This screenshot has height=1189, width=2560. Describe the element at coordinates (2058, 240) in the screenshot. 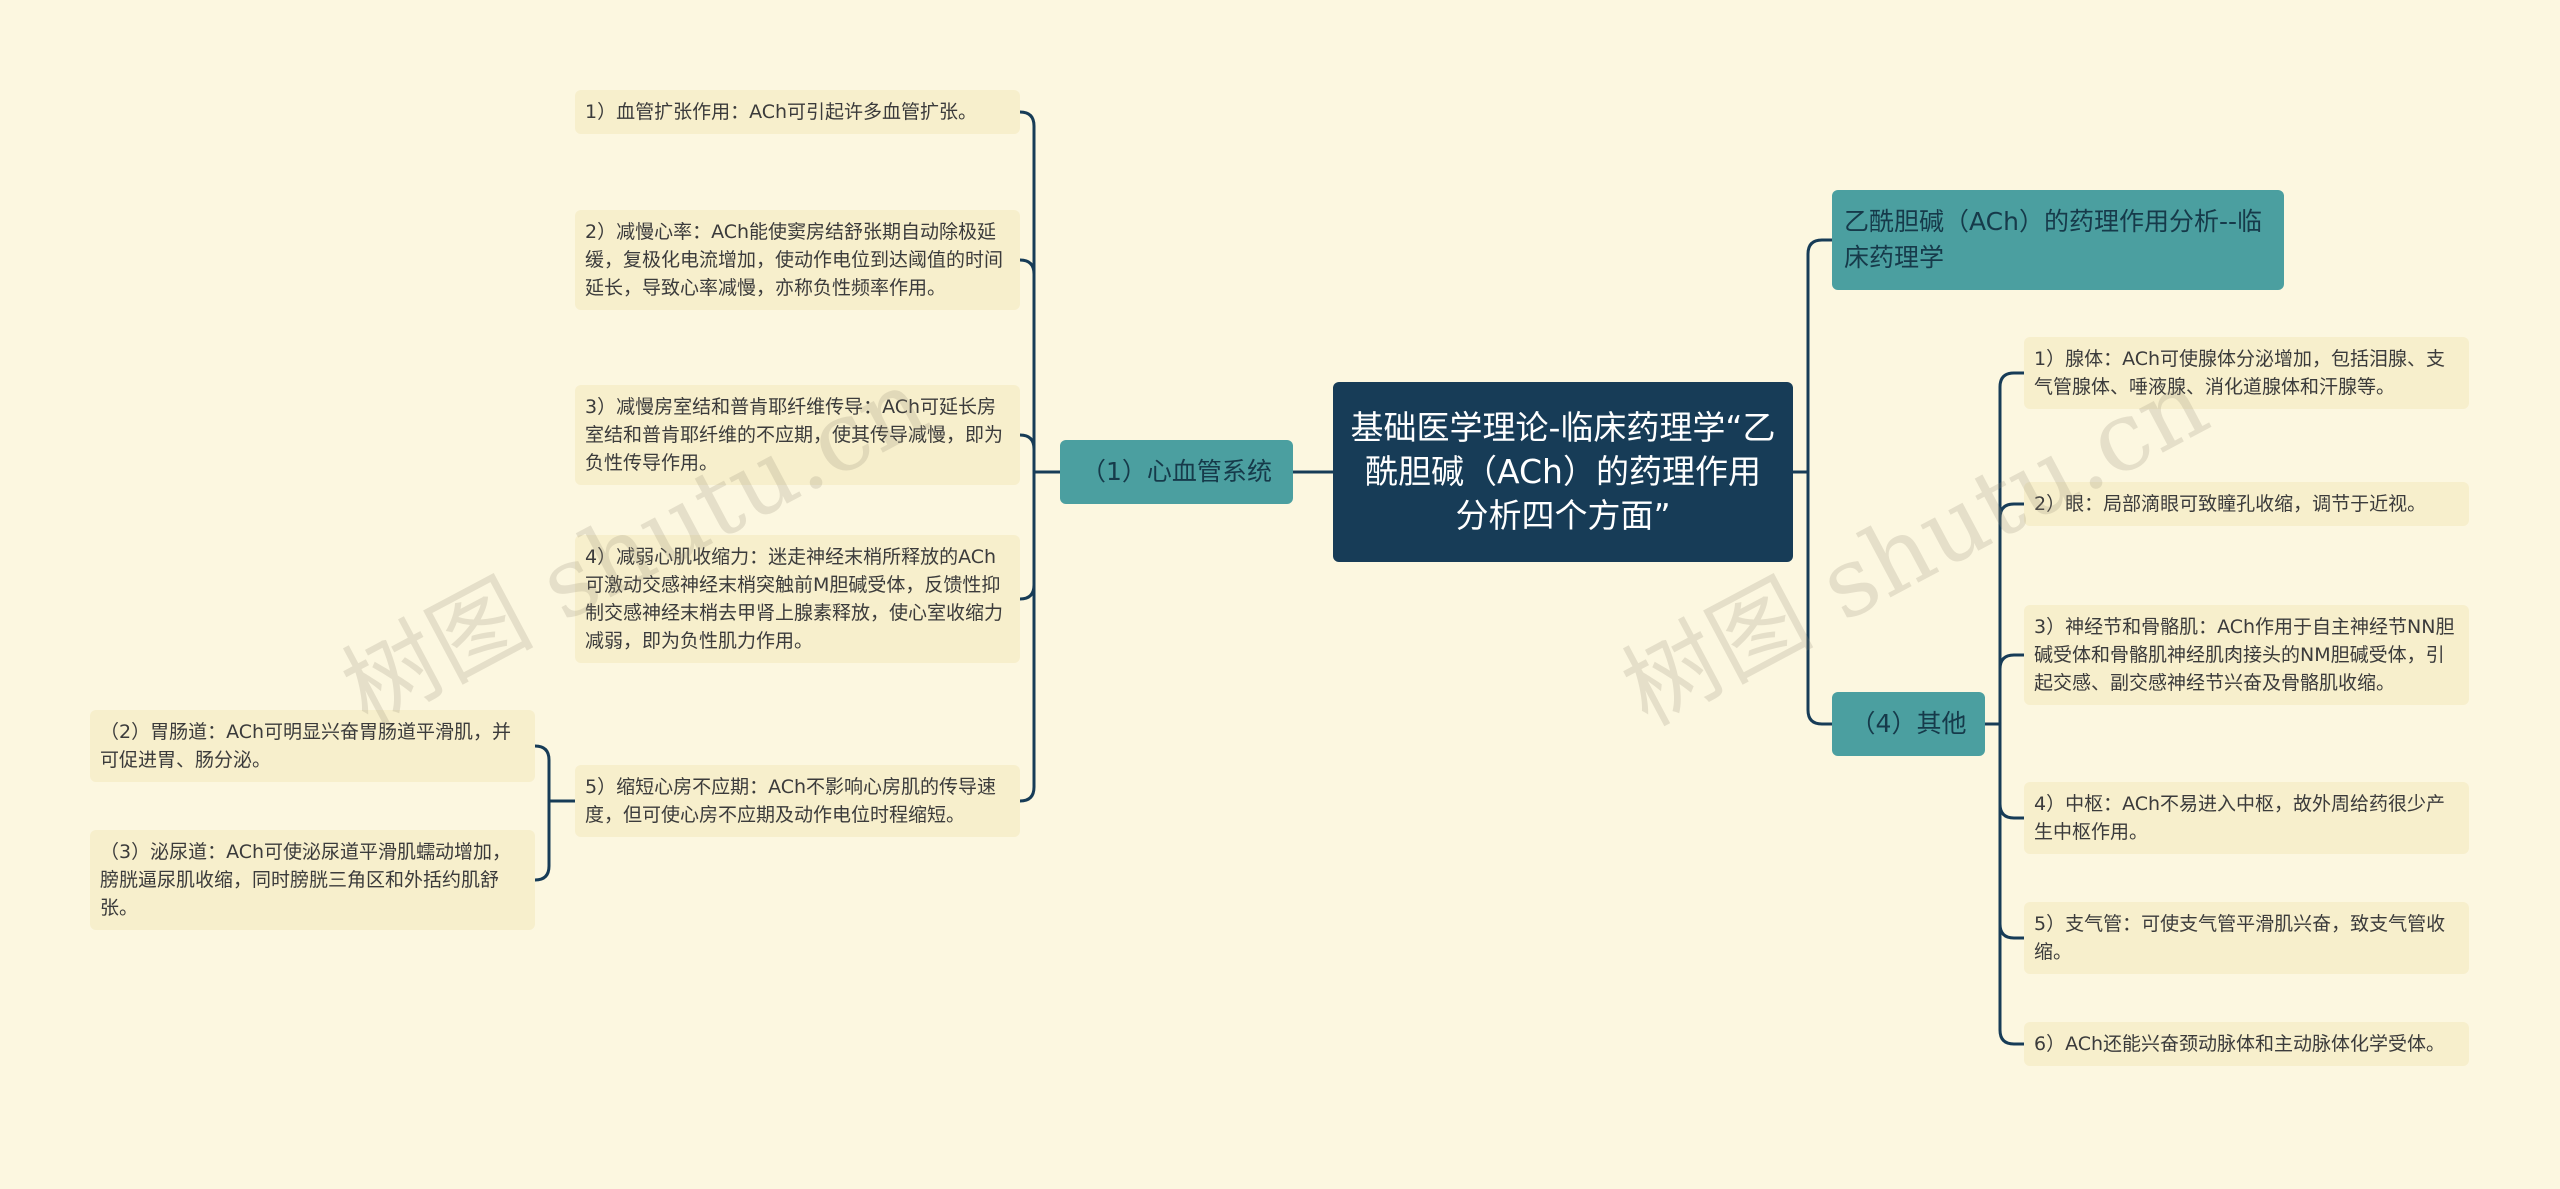

I see `branch-title: 乙酰胆碱（ACh）的药理作用分析--临床药理学` at that location.